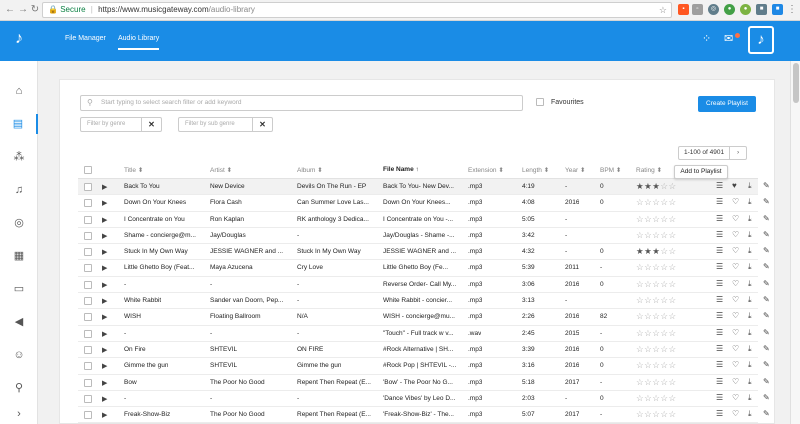 Image resolution: width=800 pixels, height=424 pixels. Describe the element at coordinates (310, 170) in the screenshot. I see `column-header-album: Album ⬍` at that location.